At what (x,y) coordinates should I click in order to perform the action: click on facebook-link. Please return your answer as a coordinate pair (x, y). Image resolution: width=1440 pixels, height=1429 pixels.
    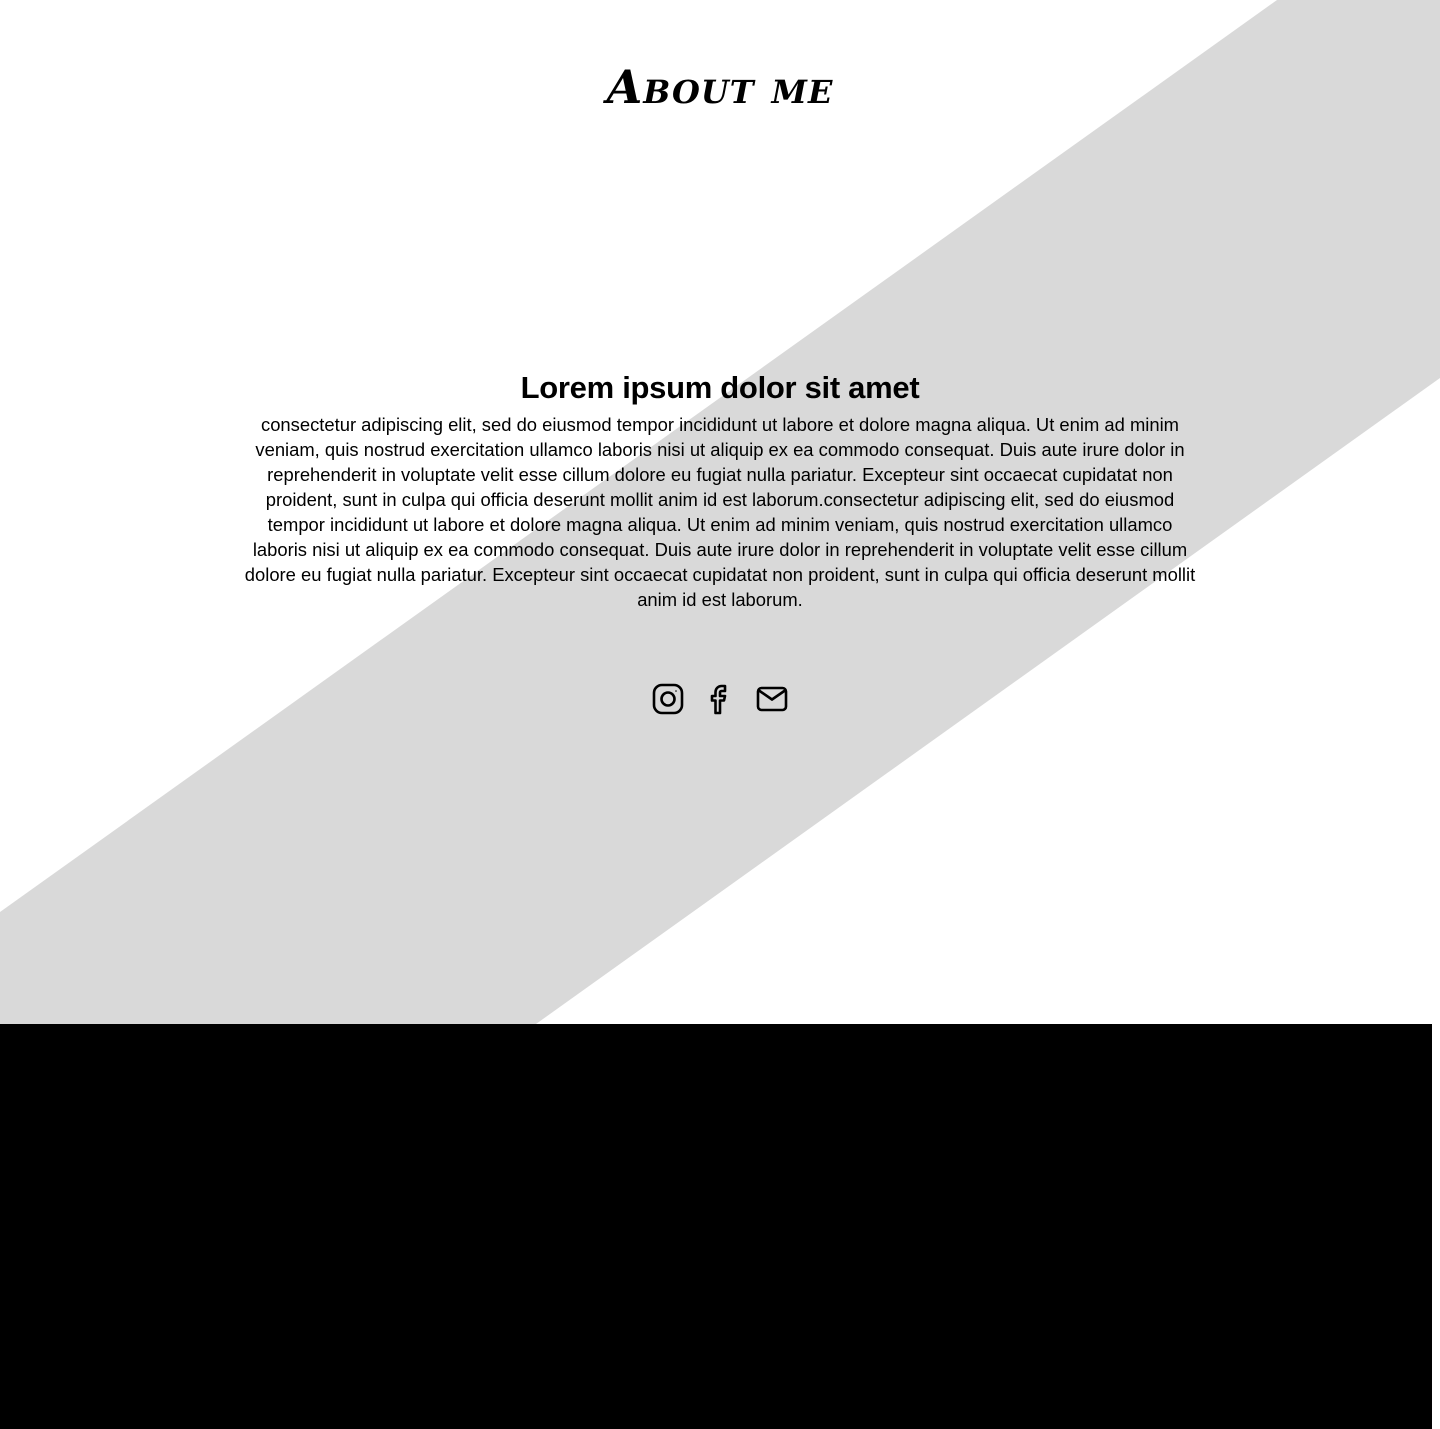
    Looking at the image, I should click on (720, 699).